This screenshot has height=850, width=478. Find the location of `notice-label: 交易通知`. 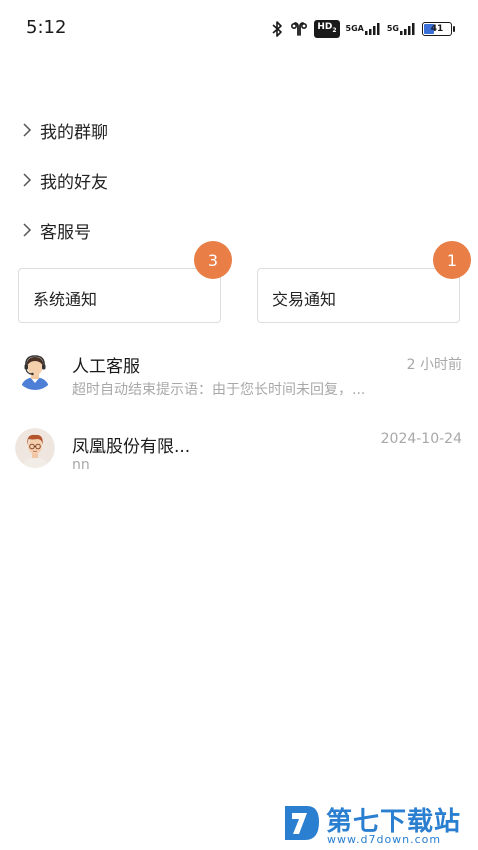

notice-label: 交易通知 is located at coordinates (304, 299).